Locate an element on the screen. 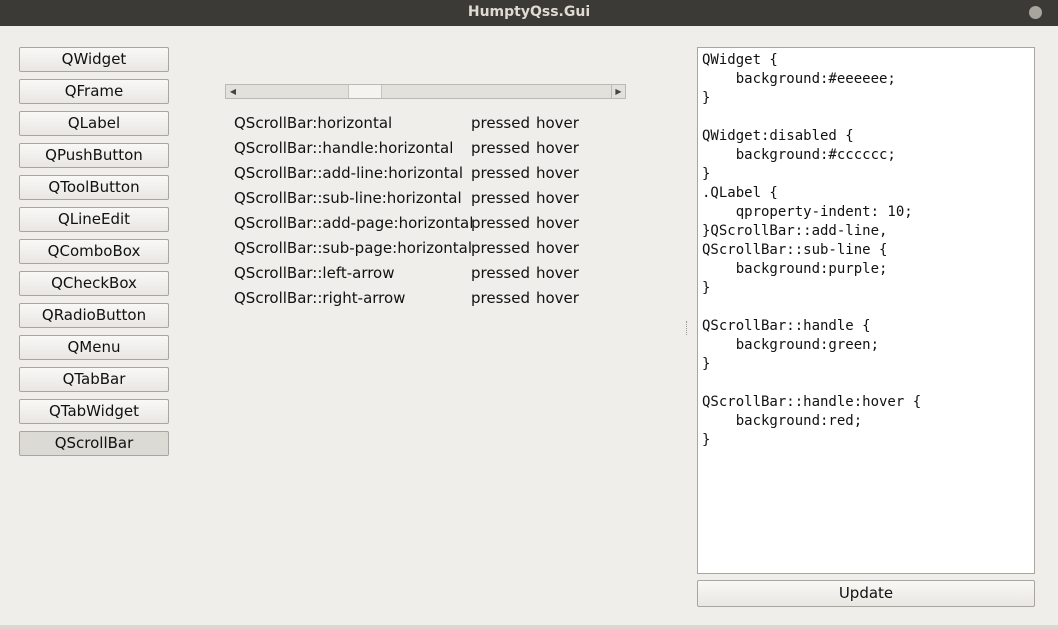 This screenshot has width=1058, height=629. code-line: QScrollBar::handle:hover { is located at coordinates (812, 402).